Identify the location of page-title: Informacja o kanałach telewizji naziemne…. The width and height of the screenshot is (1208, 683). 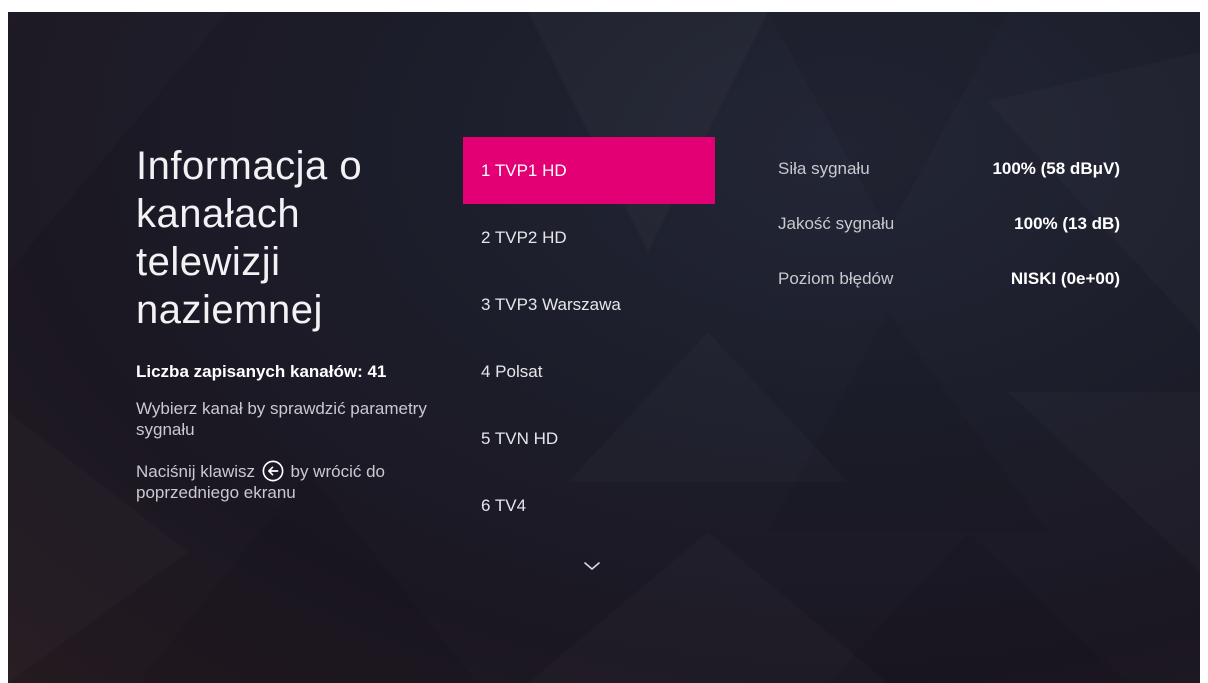
(249, 238).